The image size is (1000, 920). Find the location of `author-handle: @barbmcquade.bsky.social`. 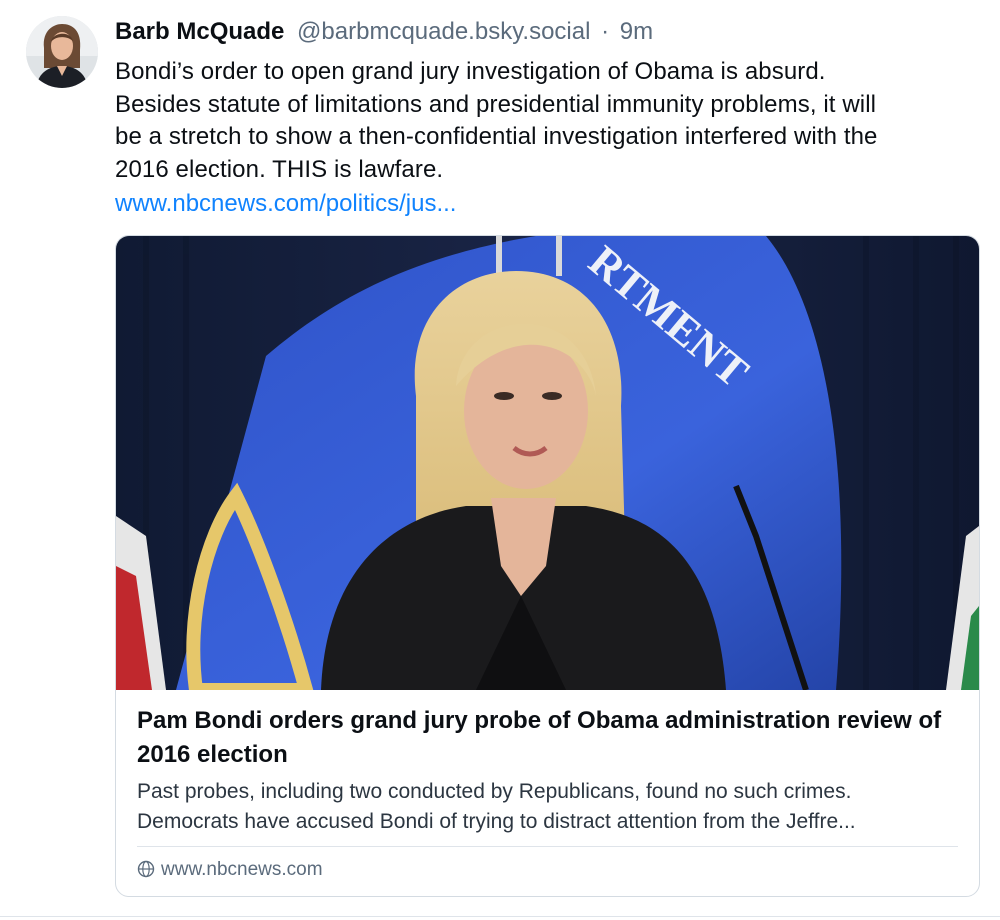

author-handle: @barbmcquade.bsky.social is located at coordinates (443, 31).